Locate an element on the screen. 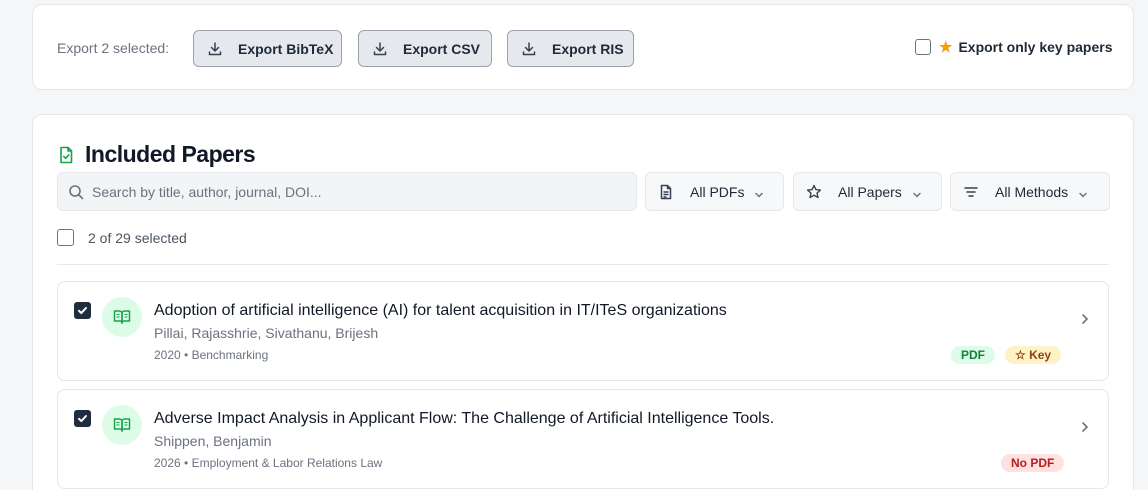 The height and width of the screenshot is (490, 1148). paper-authors: Shippen, Benjamin is located at coordinates (213, 441).